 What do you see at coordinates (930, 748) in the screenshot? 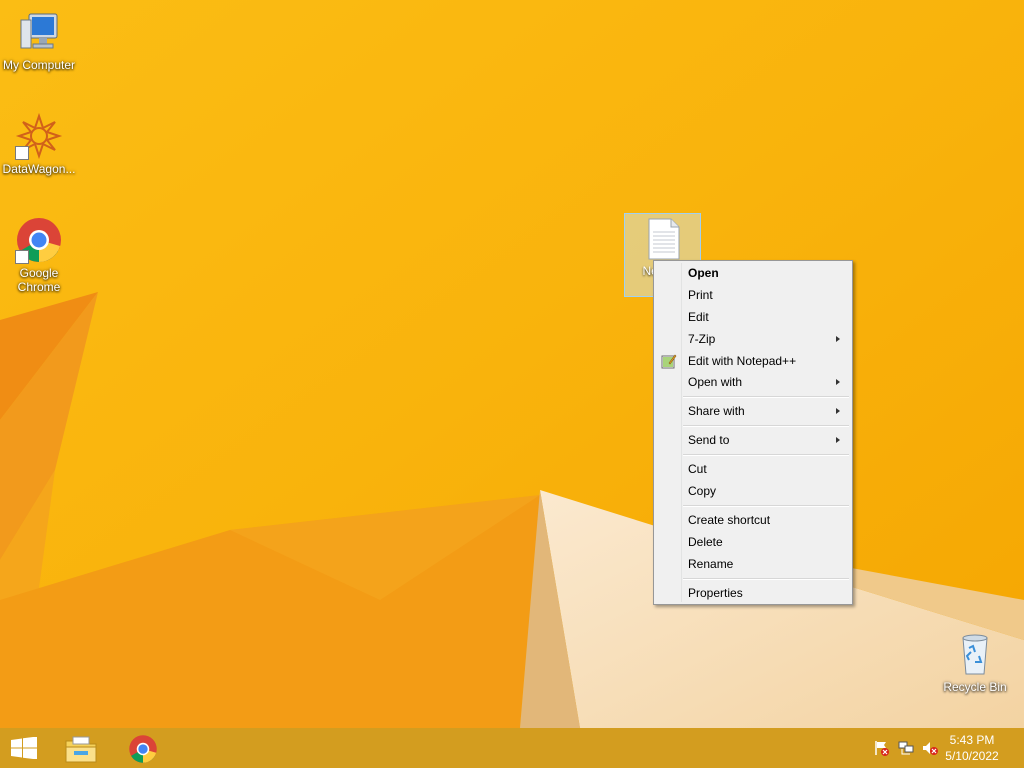
I see `volume-muted-icon` at bounding box center [930, 748].